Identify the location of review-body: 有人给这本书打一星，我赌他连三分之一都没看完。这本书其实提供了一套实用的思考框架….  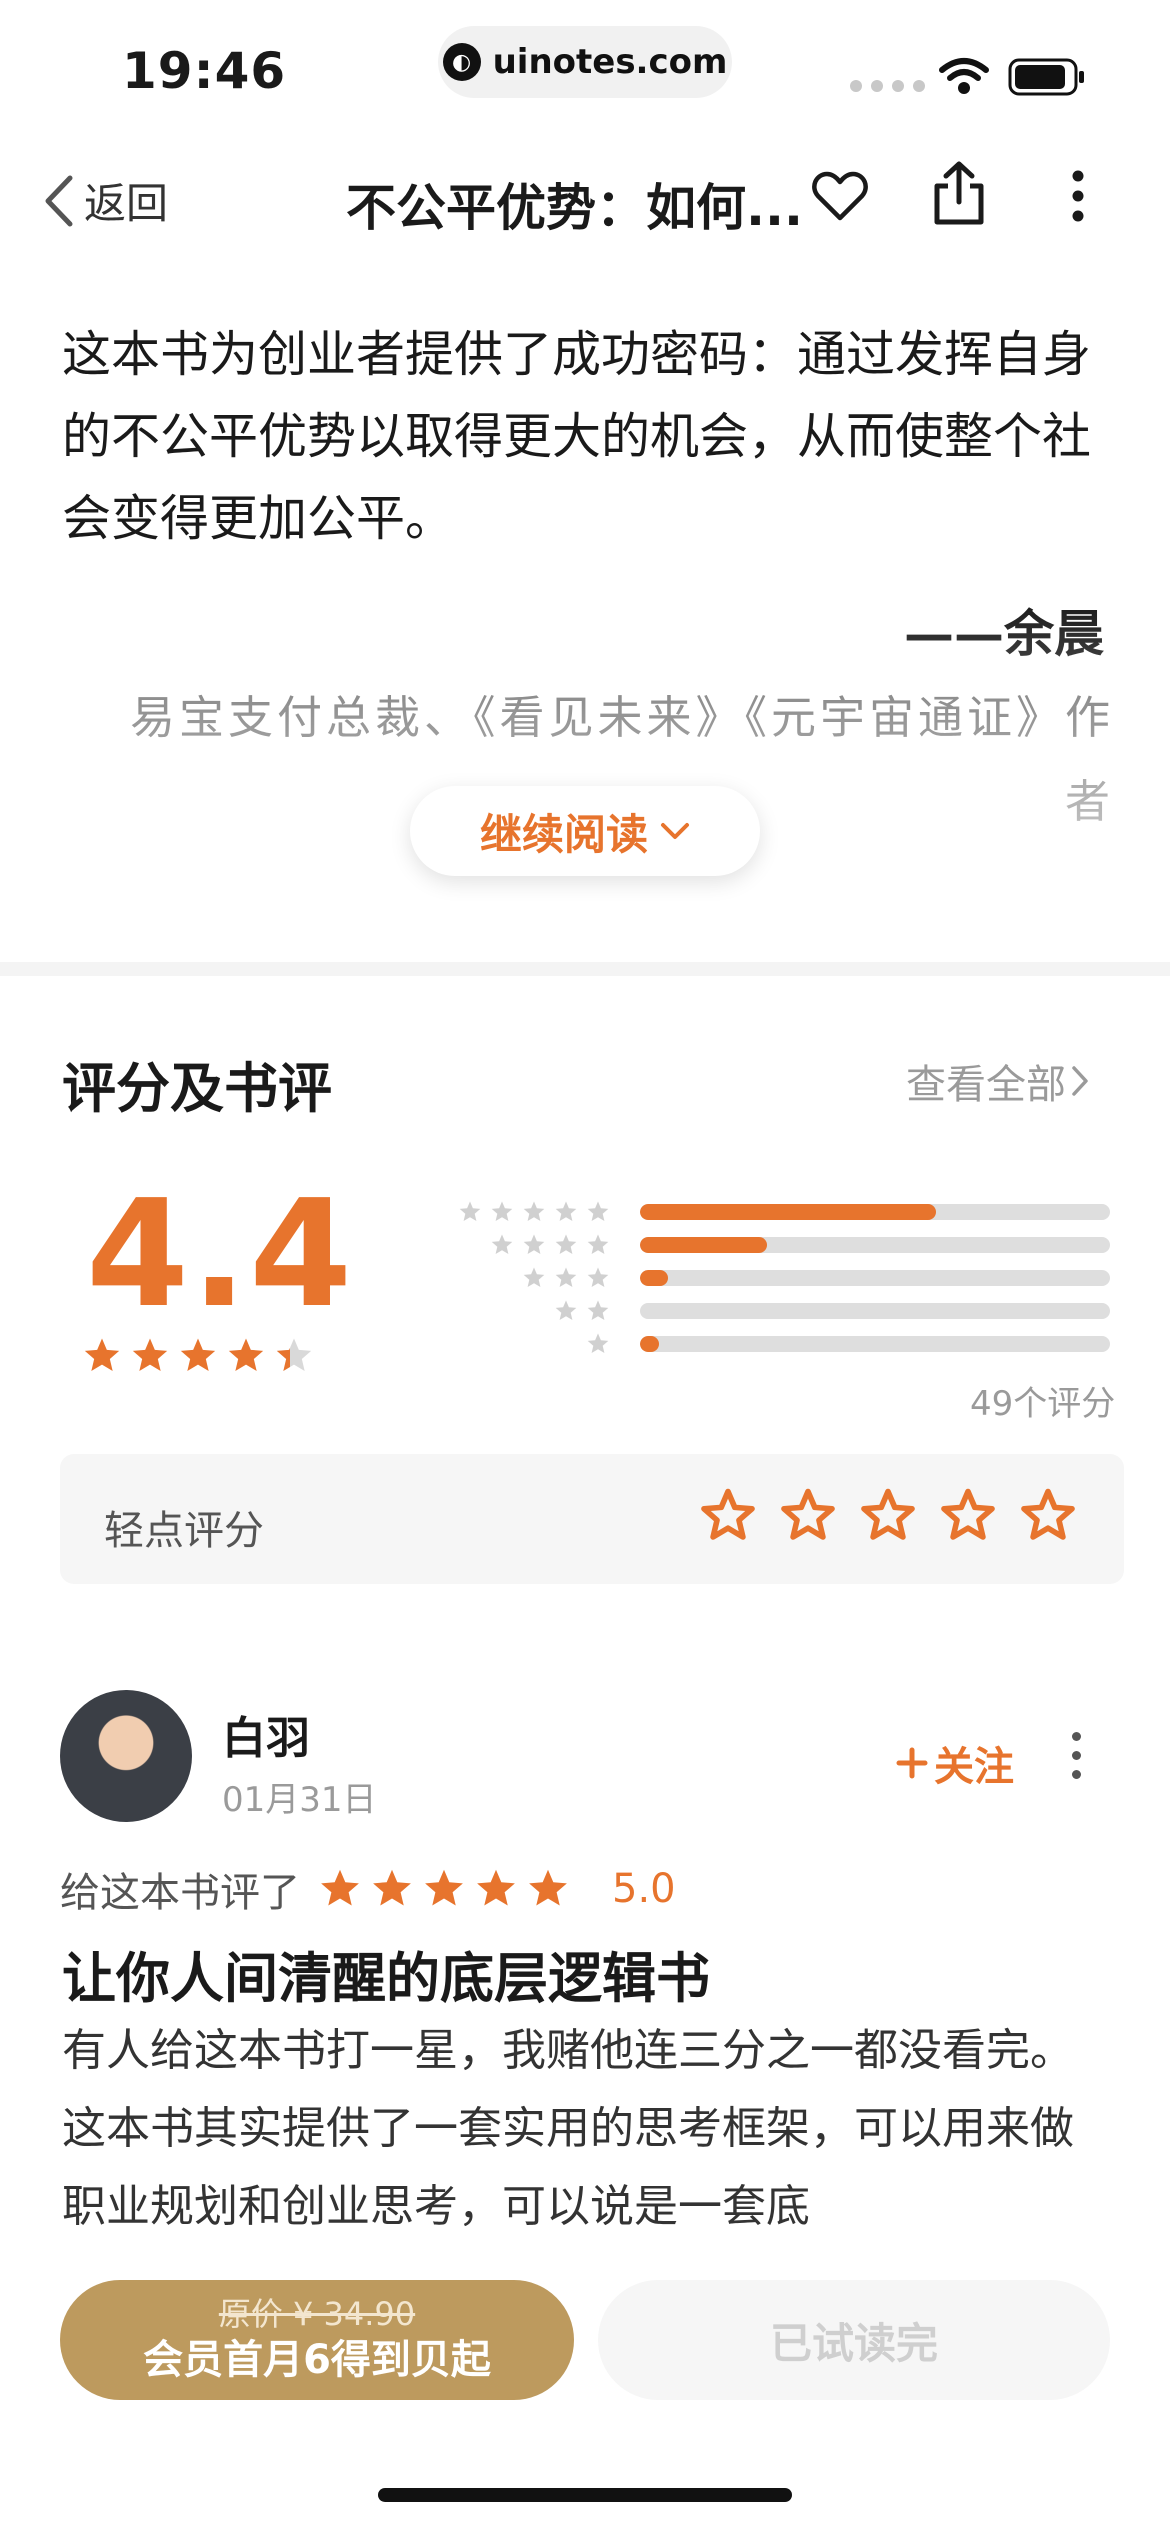
(587, 2122).